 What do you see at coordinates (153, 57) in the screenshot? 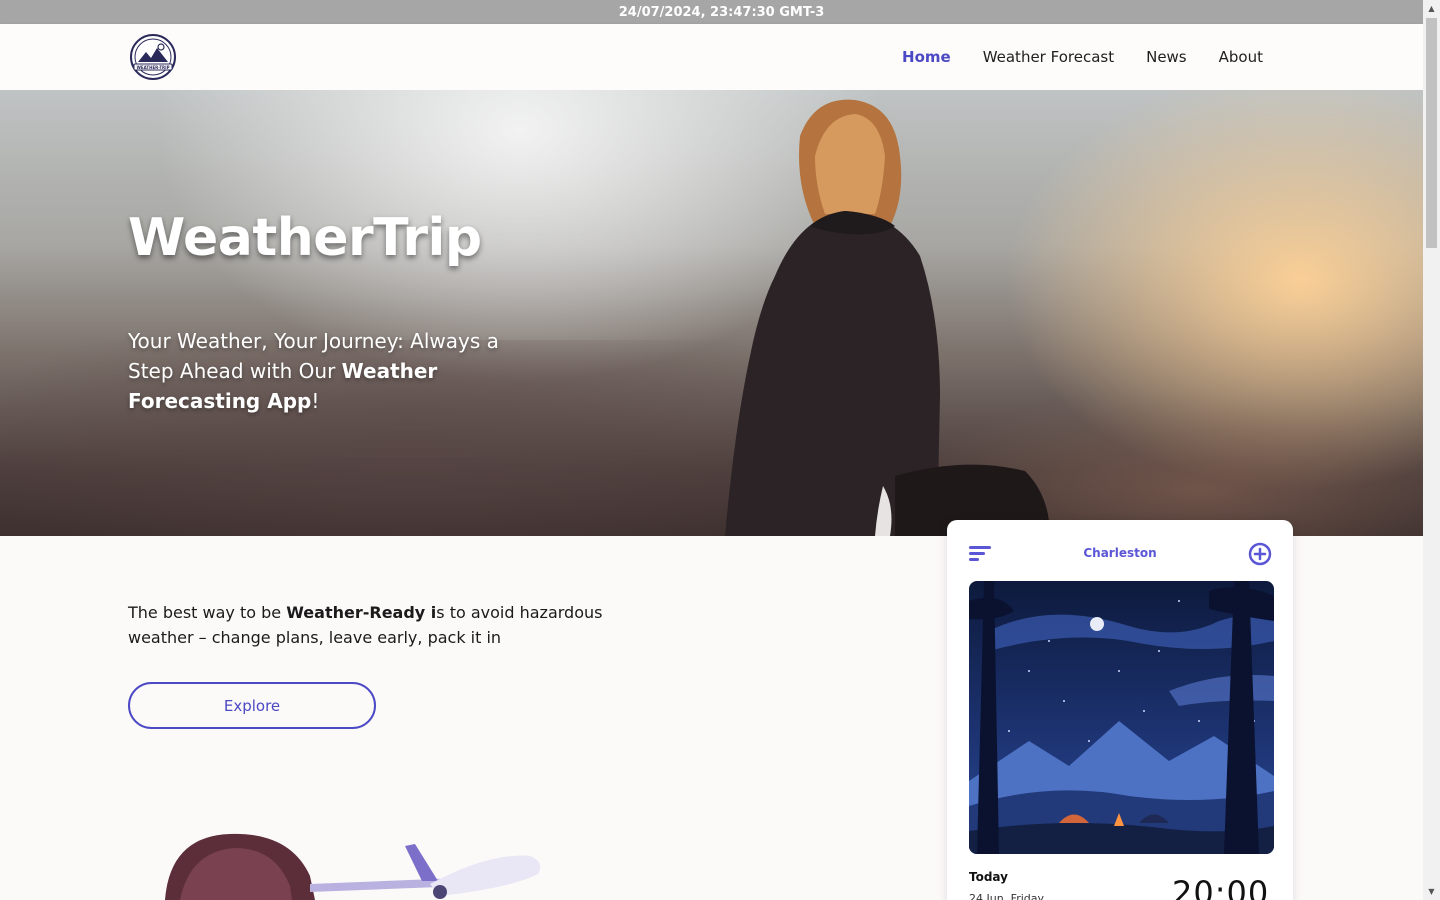
I see `weather-trip-logo: WEATHER-TRIP` at bounding box center [153, 57].